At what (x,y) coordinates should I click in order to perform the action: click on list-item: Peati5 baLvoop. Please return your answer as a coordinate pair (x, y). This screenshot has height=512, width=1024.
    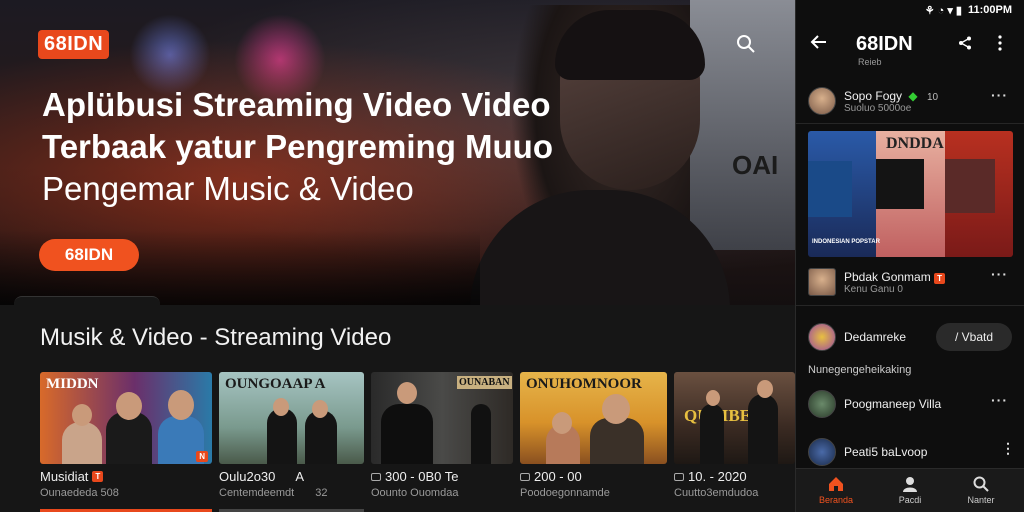
    Looking at the image, I should click on (867, 452).